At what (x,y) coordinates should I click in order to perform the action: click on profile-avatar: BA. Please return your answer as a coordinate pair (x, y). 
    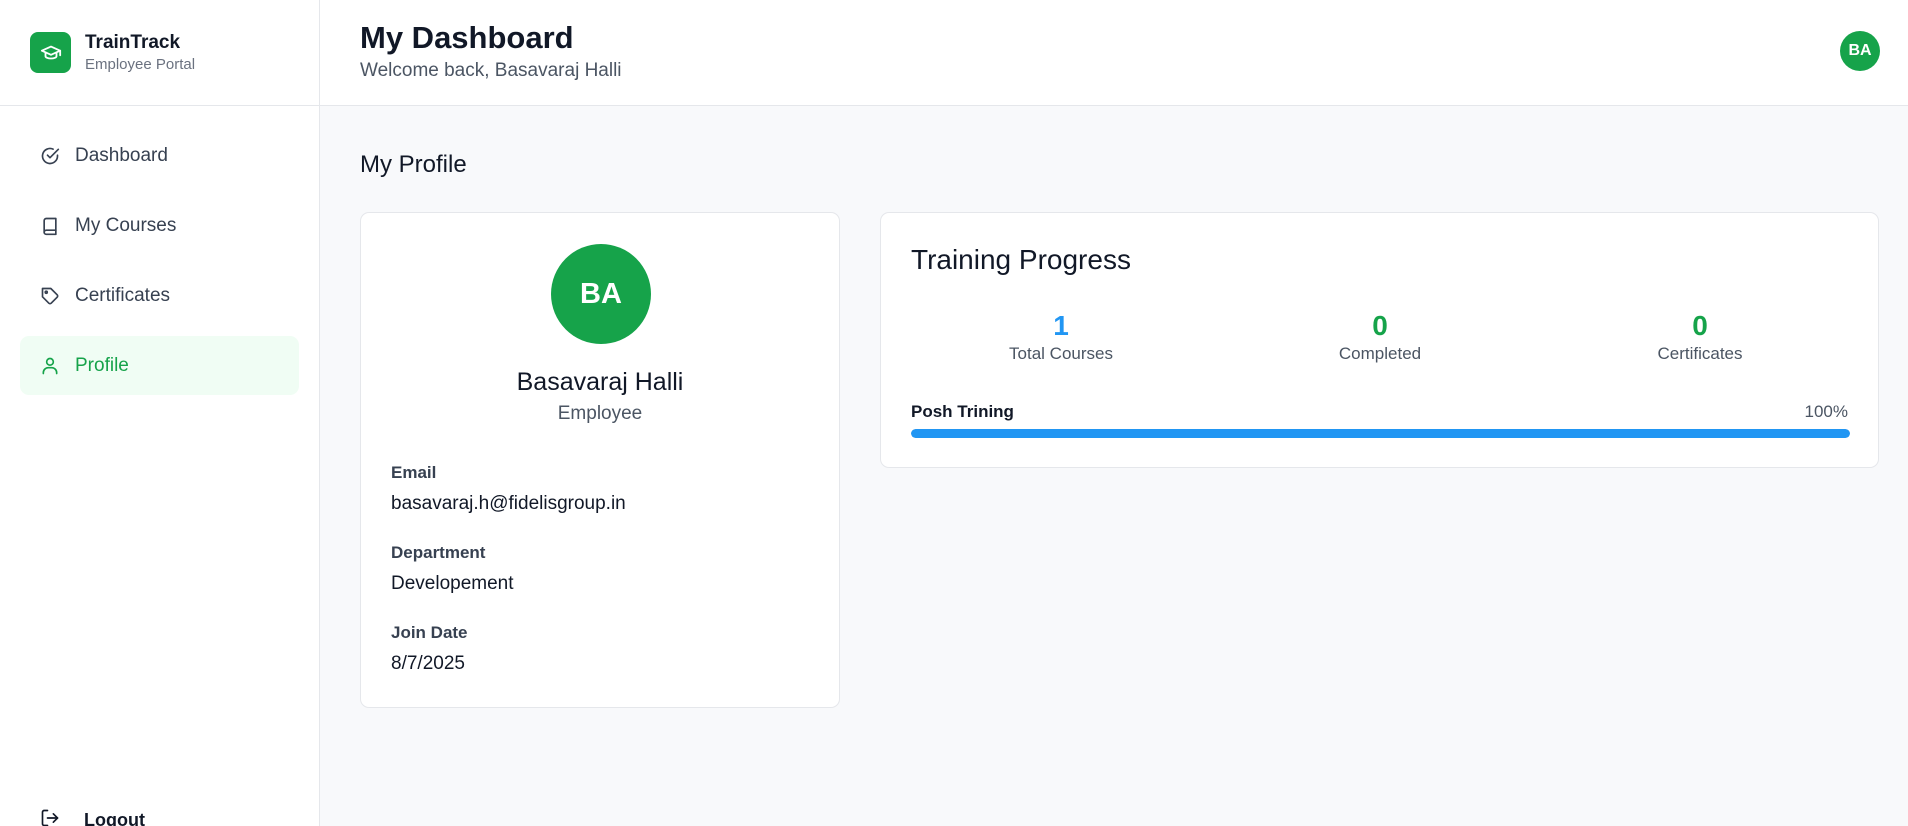
    Looking at the image, I should click on (601, 294).